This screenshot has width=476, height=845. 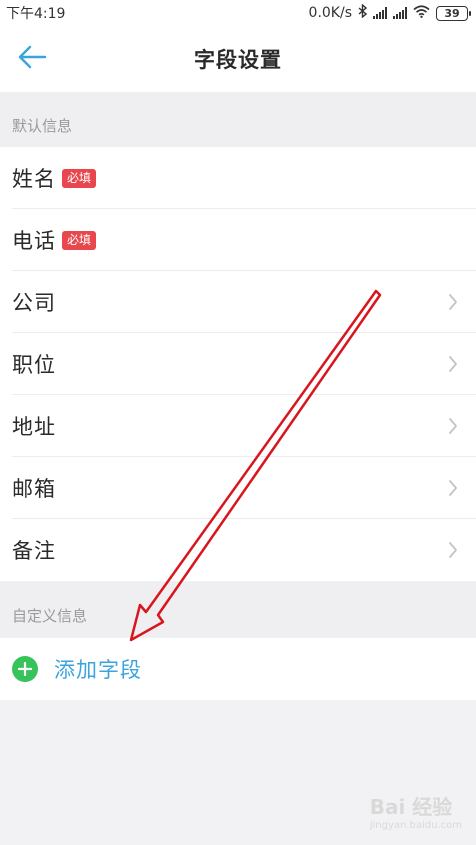 I want to click on field-label: 电话, so click(x=34, y=241).